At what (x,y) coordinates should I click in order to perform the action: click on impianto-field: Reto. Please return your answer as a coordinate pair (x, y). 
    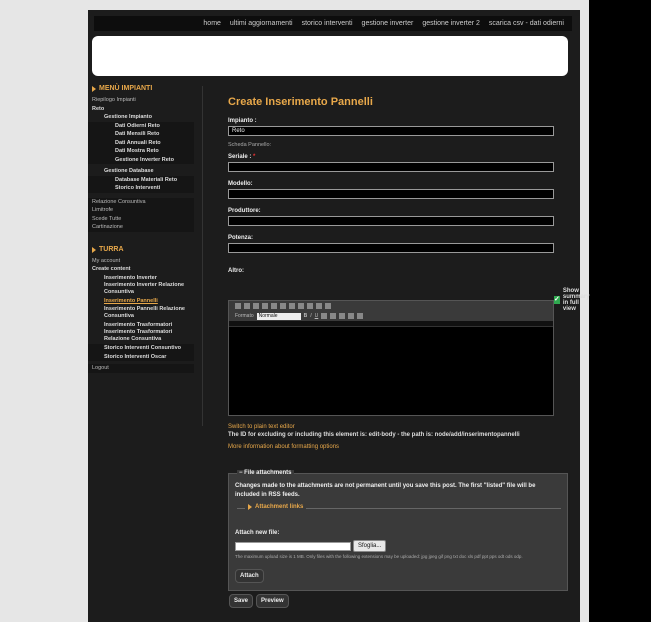
    Looking at the image, I should click on (391, 131).